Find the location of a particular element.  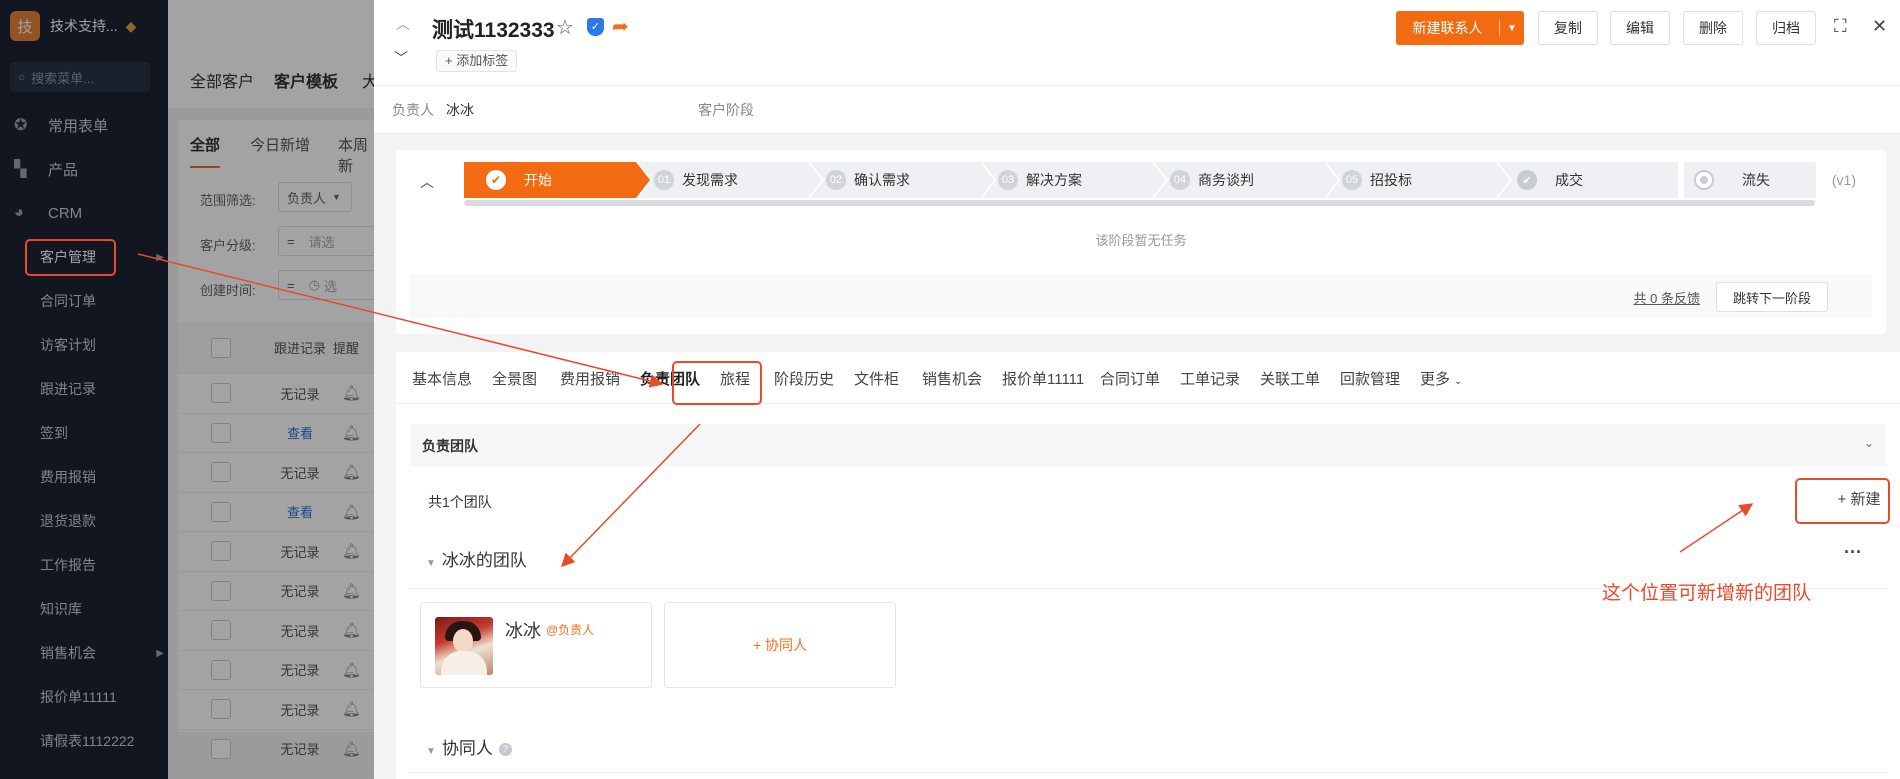

sidebar-group-products: ▚ 产品 is located at coordinates (84, 169).